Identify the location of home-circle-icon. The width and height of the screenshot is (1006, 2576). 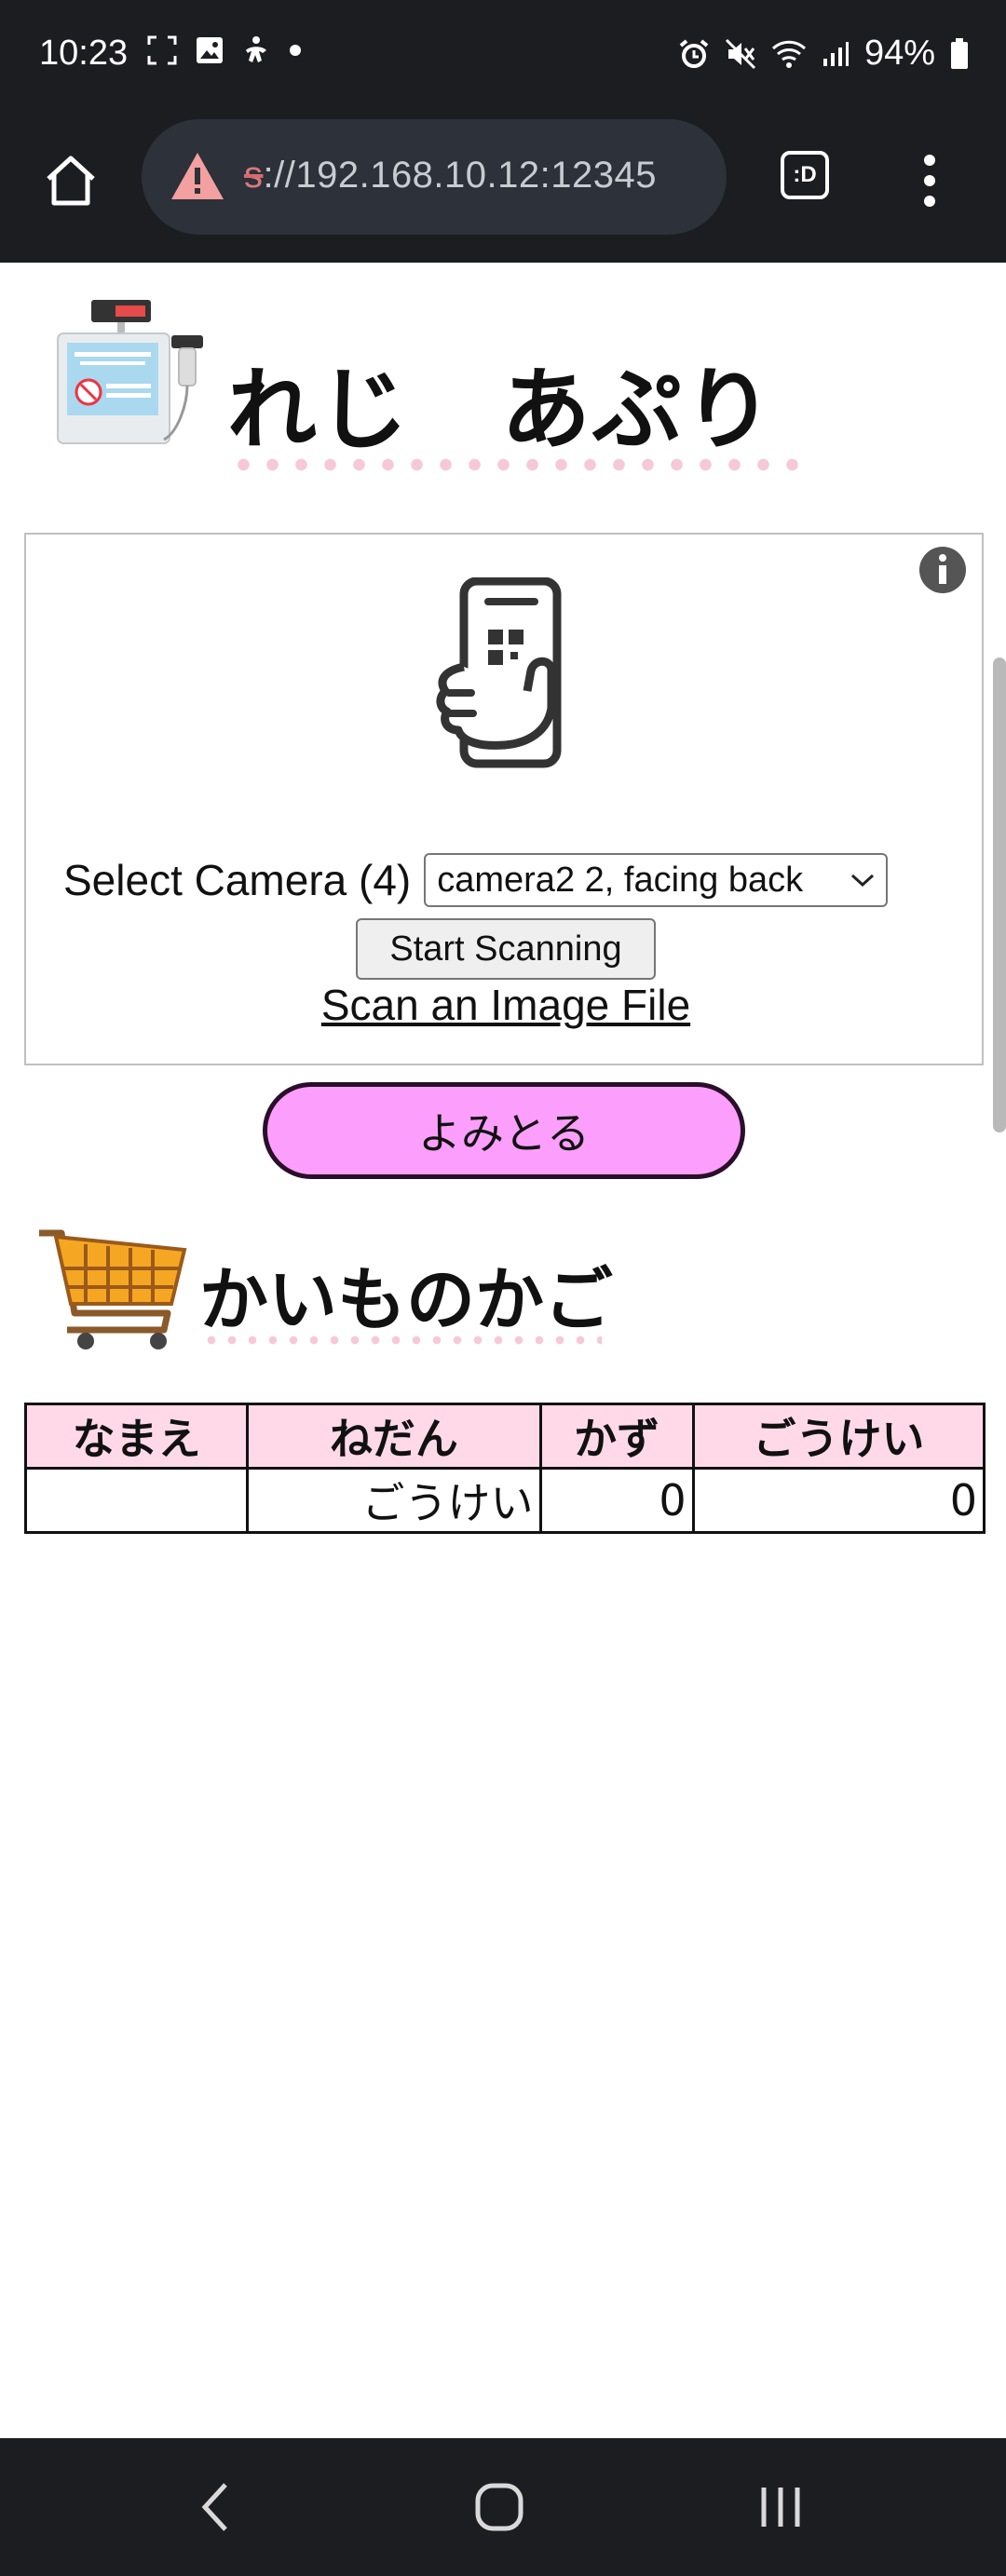
(499, 2507).